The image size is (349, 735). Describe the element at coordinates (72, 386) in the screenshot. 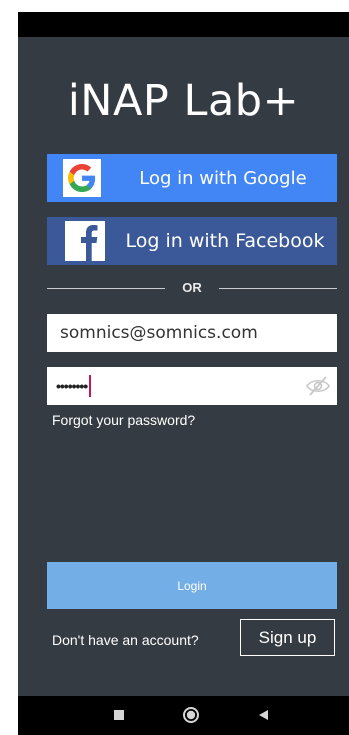

I see `password-masked-value: ••••••••` at that location.